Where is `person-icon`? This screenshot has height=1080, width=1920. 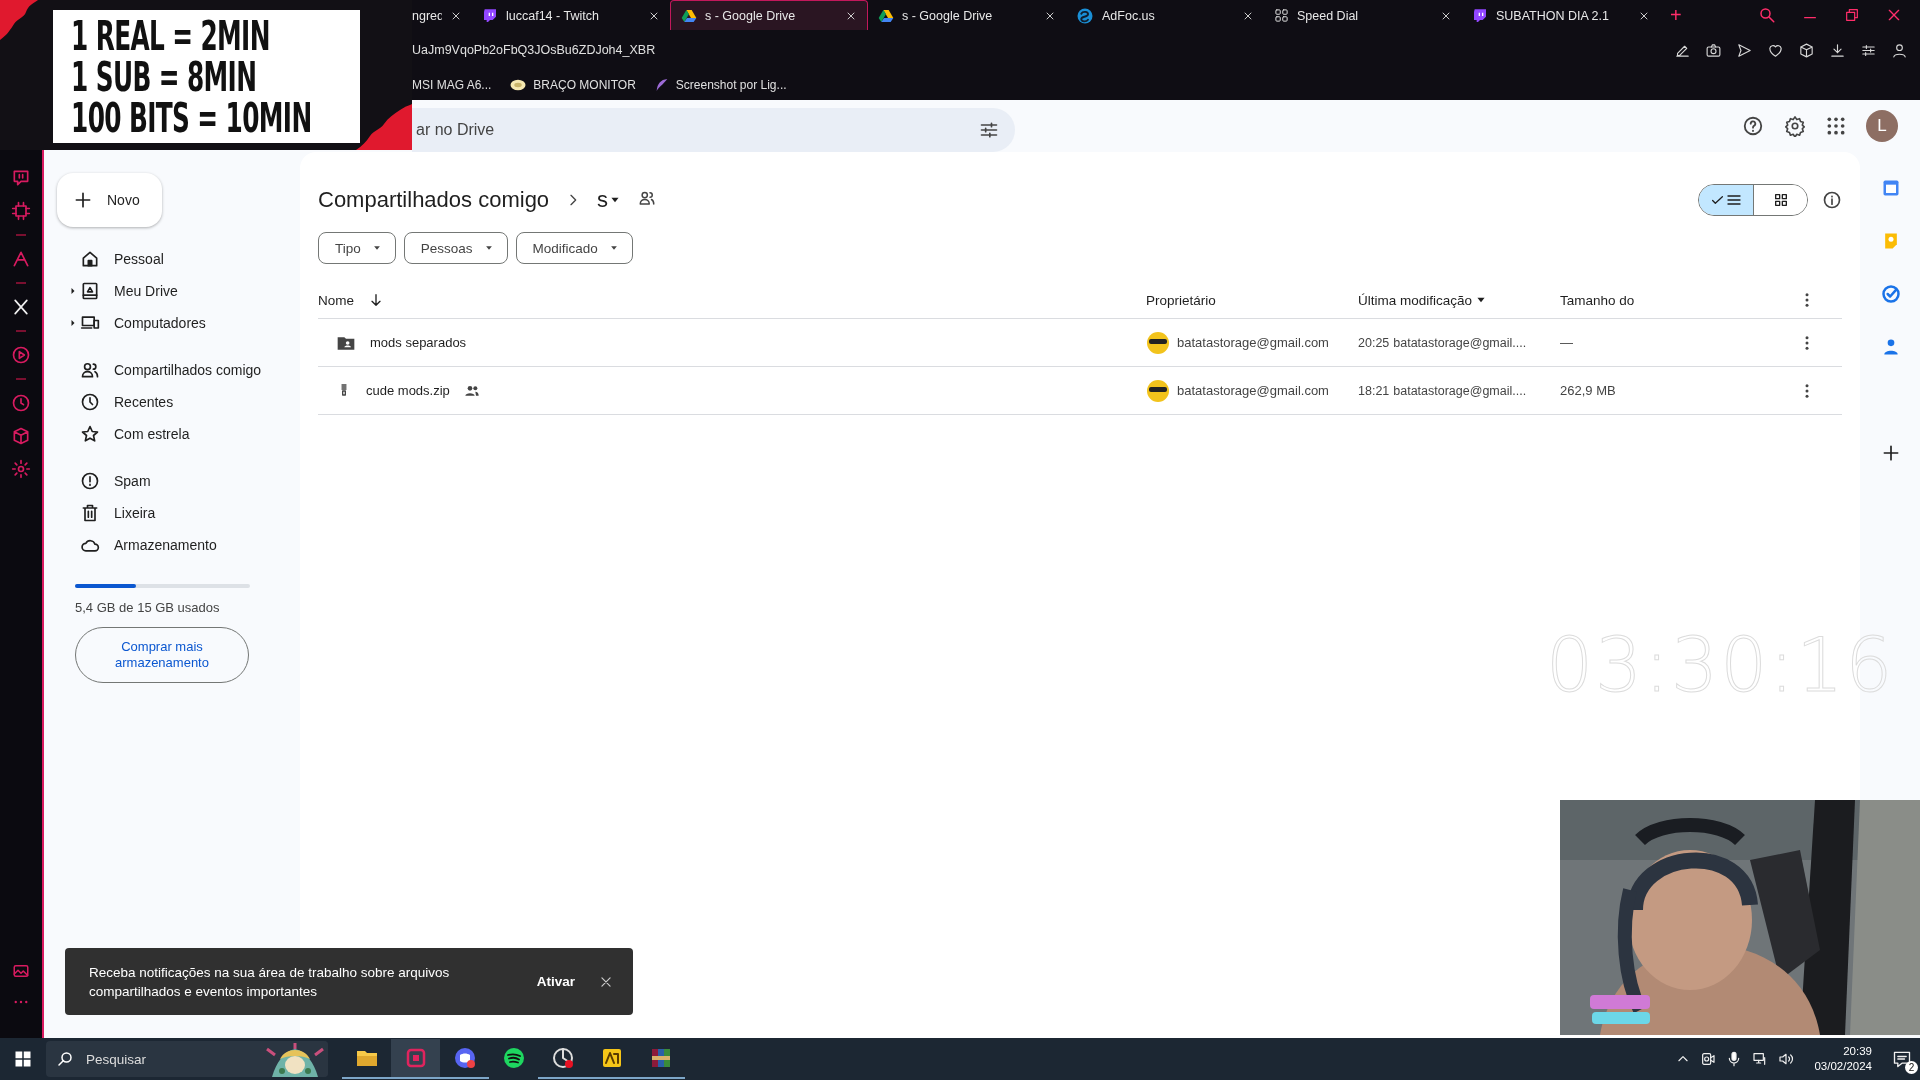 person-icon is located at coordinates (1891, 347).